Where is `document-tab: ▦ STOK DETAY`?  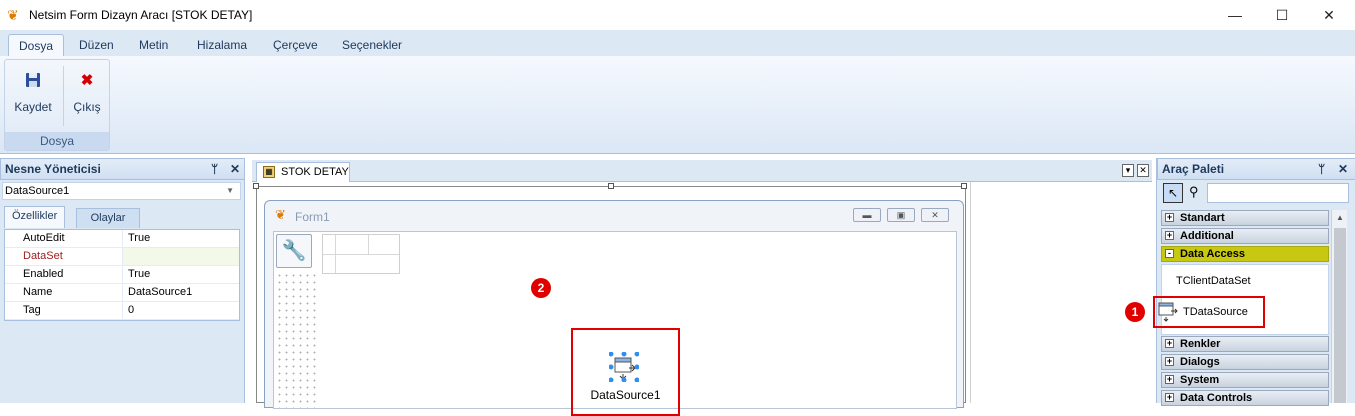 document-tab: ▦ STOK DETAY is located at coordinates (303, 172).